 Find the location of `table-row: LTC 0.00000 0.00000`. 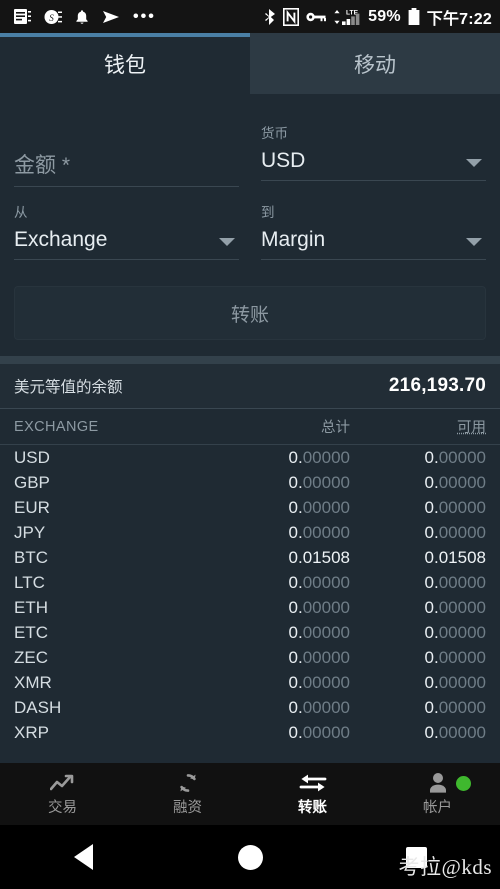

table-row: LTC 0.00000 0.00000 is located at coordinates (250, 582).